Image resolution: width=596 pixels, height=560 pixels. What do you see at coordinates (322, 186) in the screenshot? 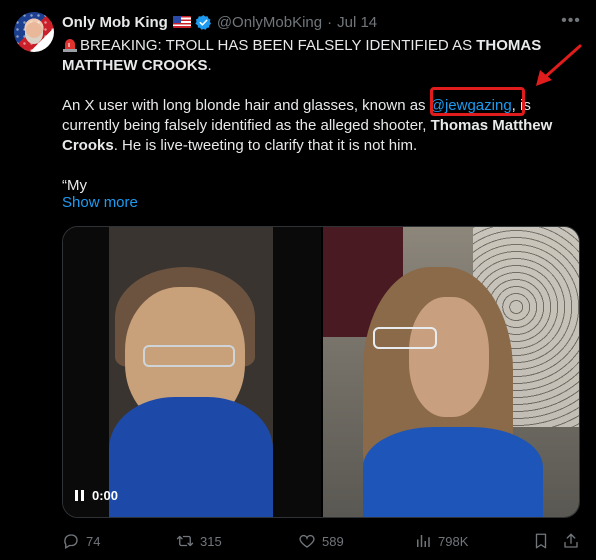
I see `text-line: “My` at bounding box center [322, 186].